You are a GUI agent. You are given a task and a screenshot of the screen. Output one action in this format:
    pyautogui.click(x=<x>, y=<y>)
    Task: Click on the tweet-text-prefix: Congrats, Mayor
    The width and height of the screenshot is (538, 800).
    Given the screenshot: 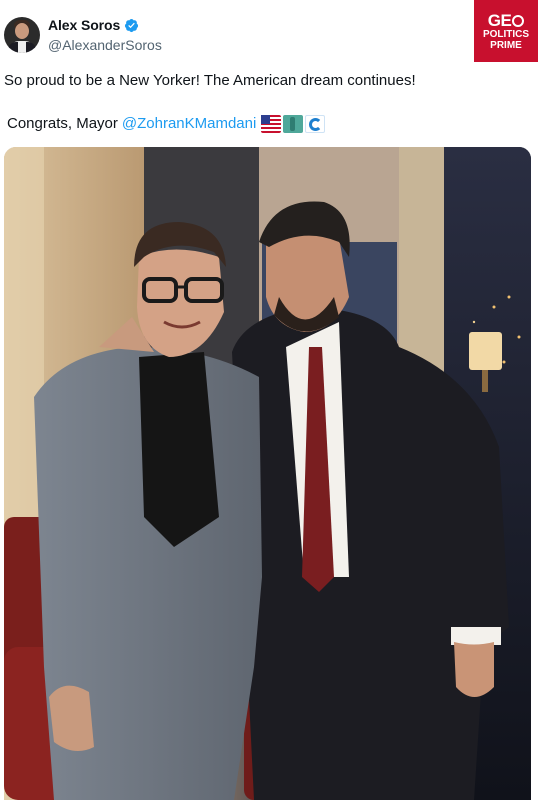 What is the action you would take?
    pyautogui.click(x=62, y=123)
    